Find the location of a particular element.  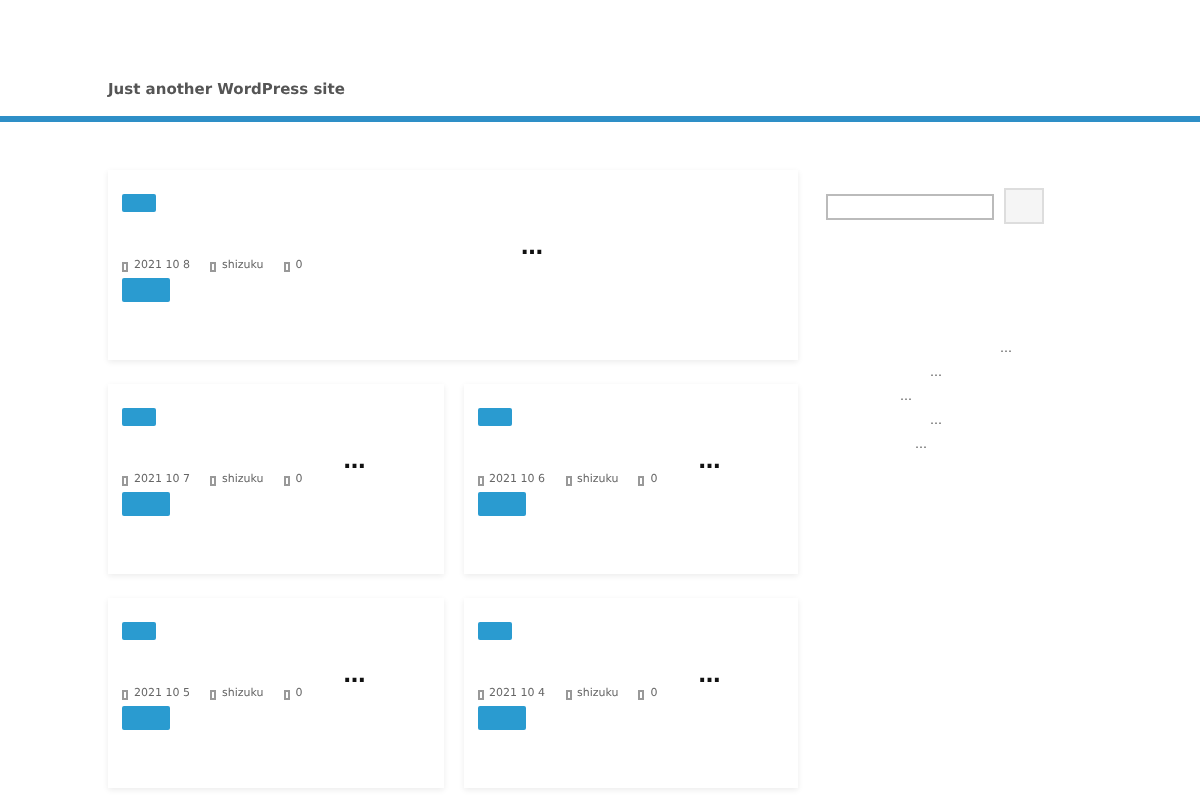

search-field is located at coordinates (910, 206).